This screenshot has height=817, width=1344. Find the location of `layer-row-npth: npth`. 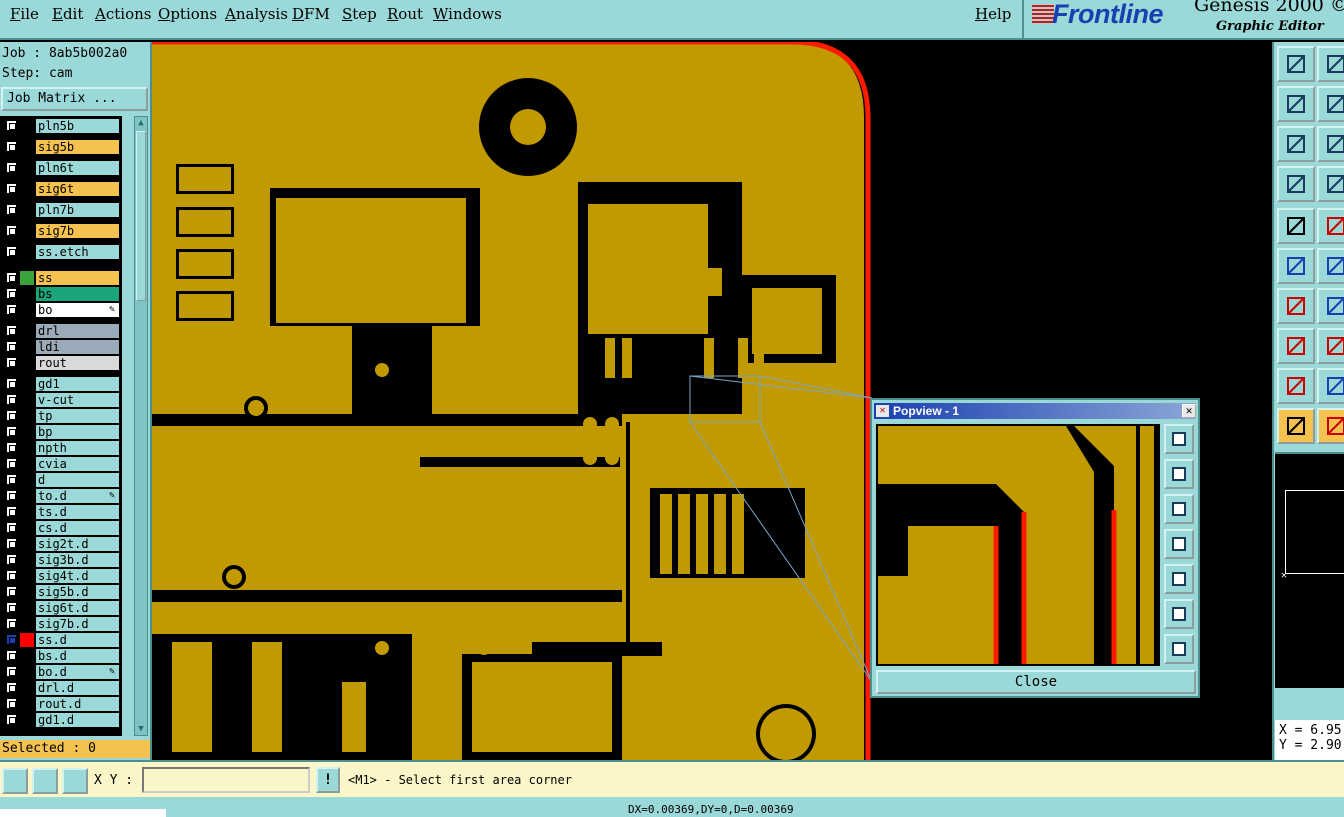

layer-row-npth: npth is located at coordinates (61, 448).